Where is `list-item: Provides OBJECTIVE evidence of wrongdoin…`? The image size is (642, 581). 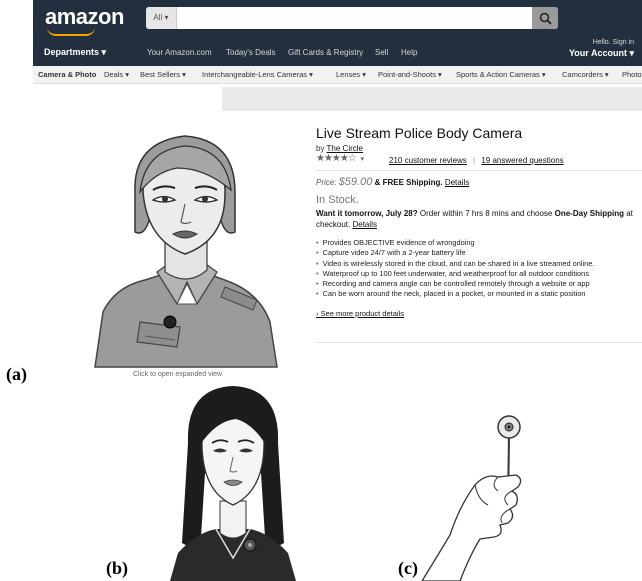 list-item: Provides OBJECTIVE evidence of wrongdoin… is located at coordinates (479, 243).